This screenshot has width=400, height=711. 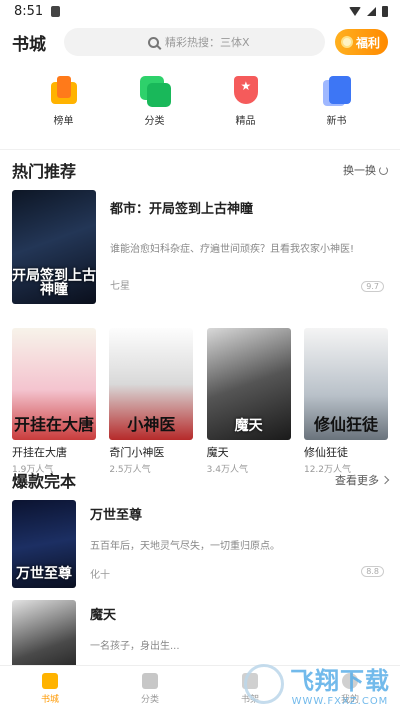 I want to click on nav-bookstore: 书城, so click(x=50, y=688).